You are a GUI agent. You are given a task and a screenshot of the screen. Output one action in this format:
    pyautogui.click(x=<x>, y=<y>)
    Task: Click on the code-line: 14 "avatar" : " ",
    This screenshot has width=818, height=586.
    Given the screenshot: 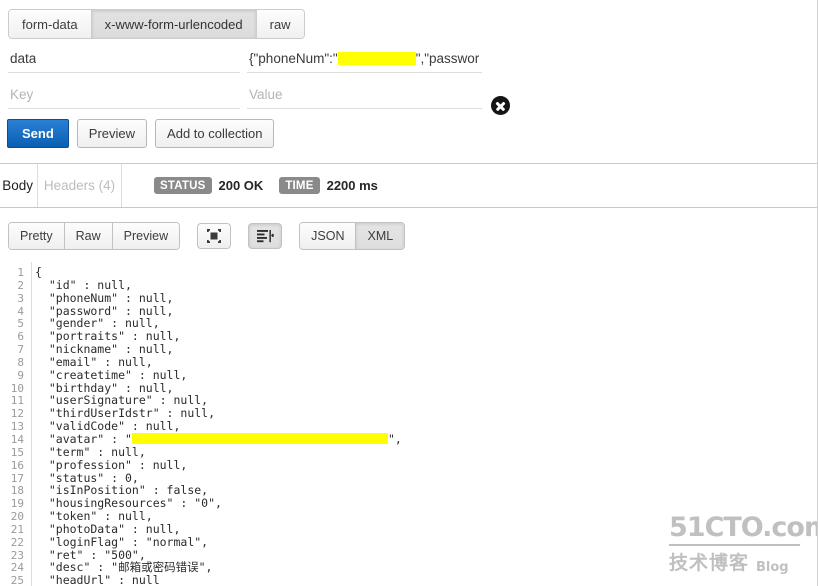 What is the action you would take?
    pyautogui.click(x=408, y=438)
    